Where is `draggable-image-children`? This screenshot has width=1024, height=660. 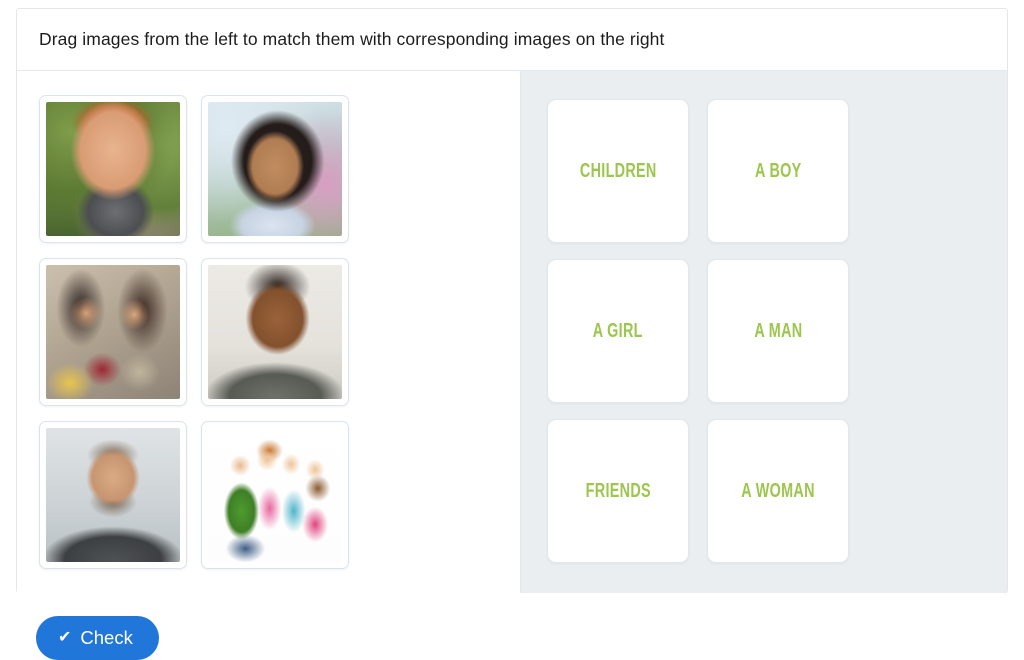
draggable-image-children is located at coordinates (275, 495).